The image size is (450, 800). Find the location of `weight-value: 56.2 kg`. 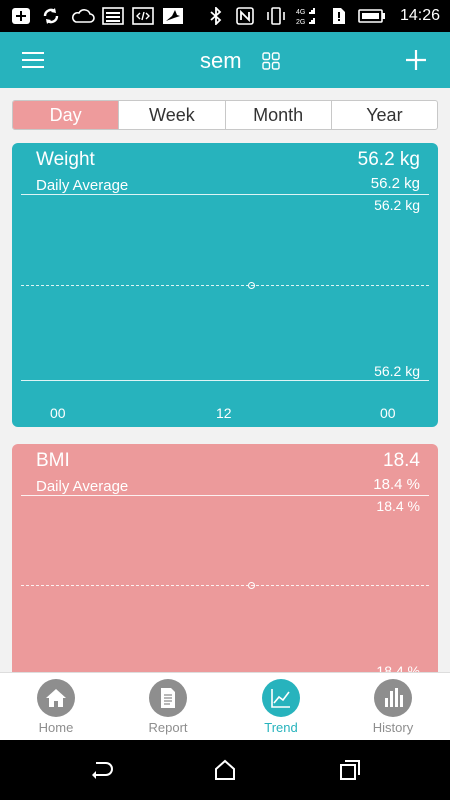

weight-value: 56.2 kg is located at coordinates (388, 159).